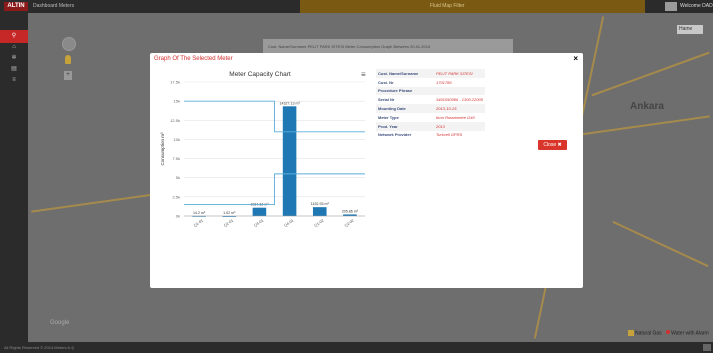 This screenshot has height=353, width=713. I want to click on y-tick-label: 12.5k, so click(175, 120).